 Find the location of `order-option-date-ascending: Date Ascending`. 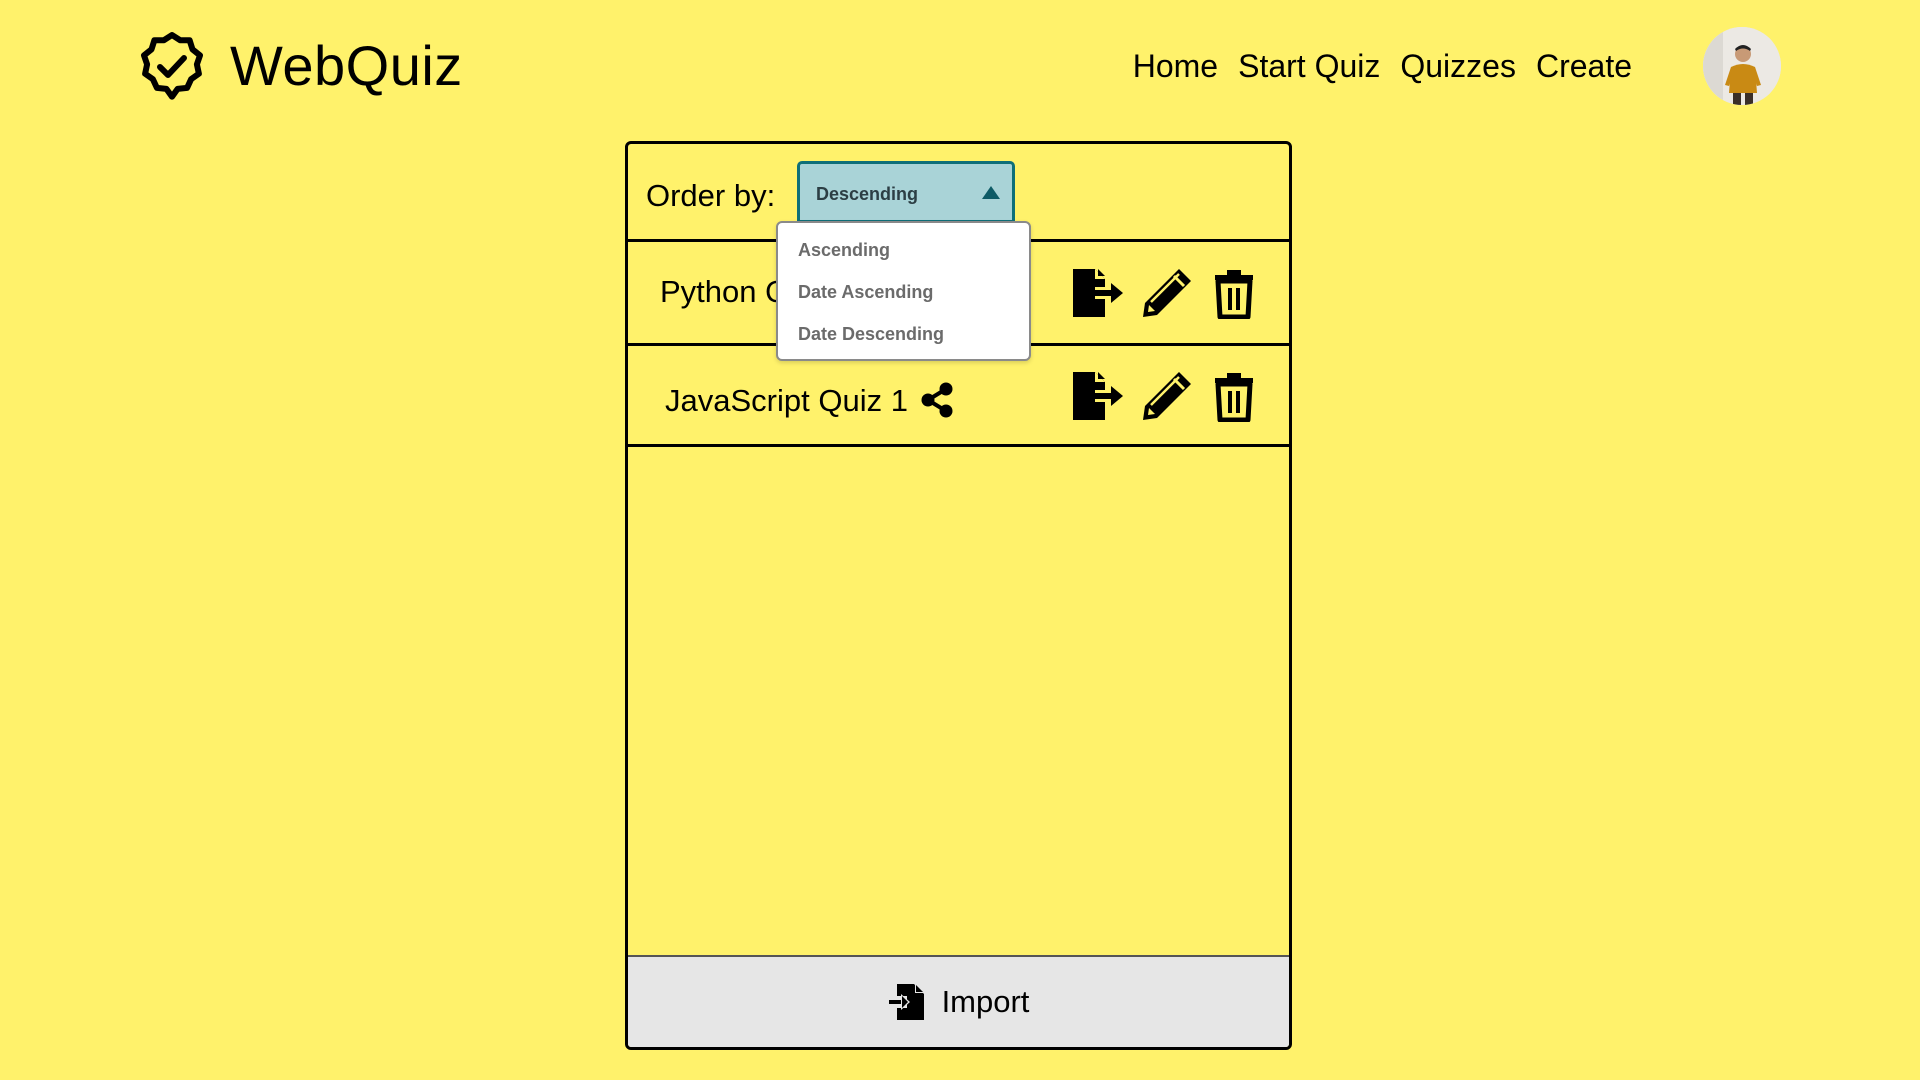

order-option-date-ascending: Date Ascending is located at coordinates (865, 292).